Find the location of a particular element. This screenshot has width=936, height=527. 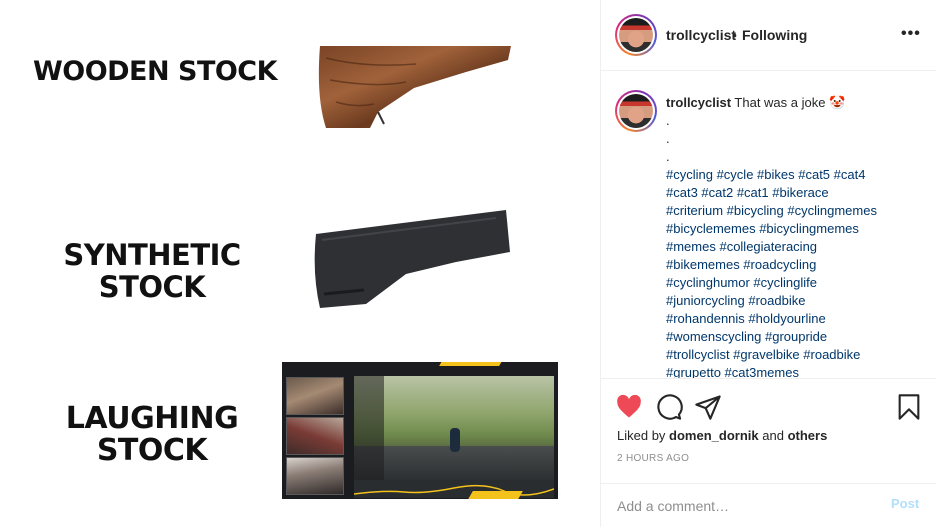

meme-label-laughing-stock: LAUGHING STOCK is located at coordinates (152, 435).